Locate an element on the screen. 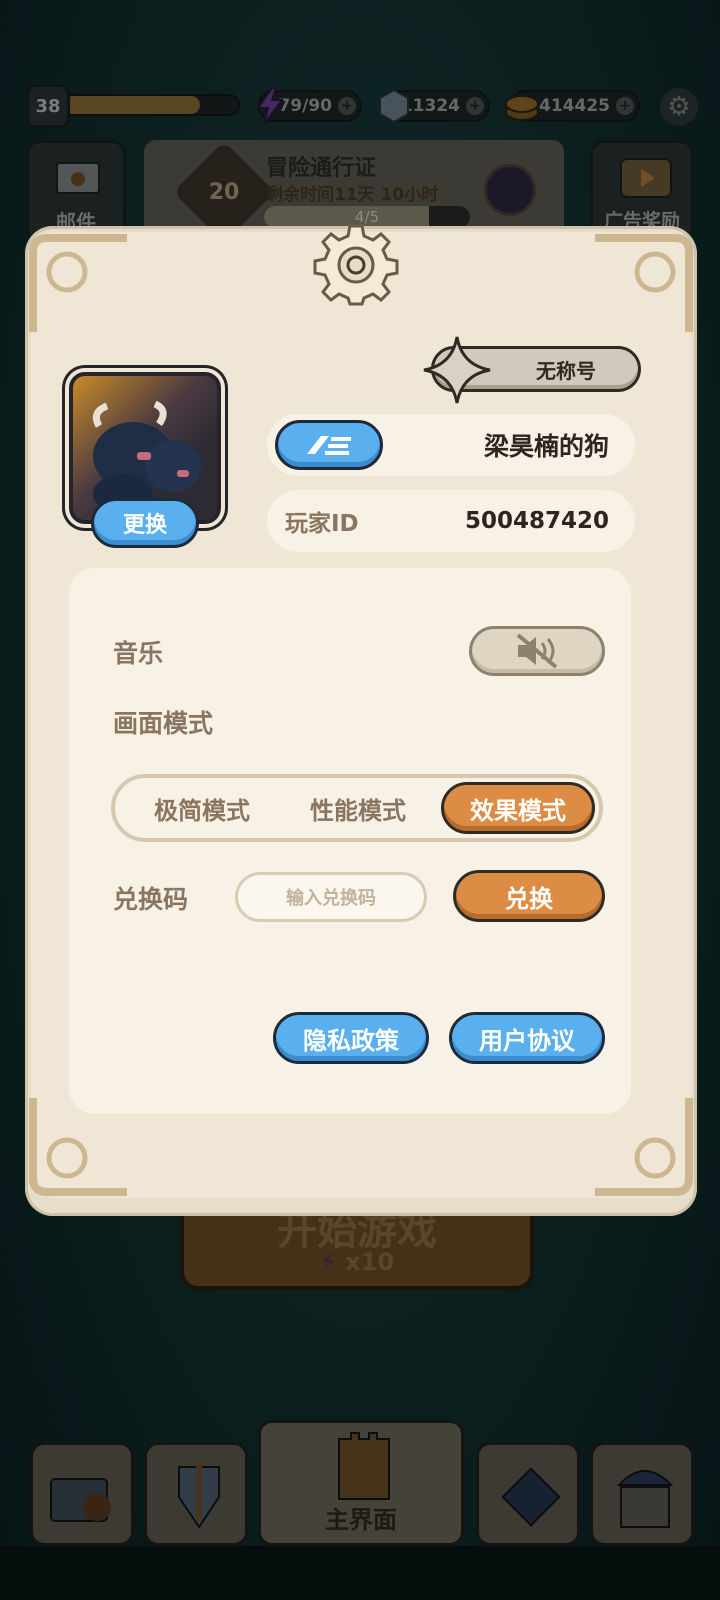 This screenshot has width=720, height=1600. edit-name-button is located at coordinates (329, 445).